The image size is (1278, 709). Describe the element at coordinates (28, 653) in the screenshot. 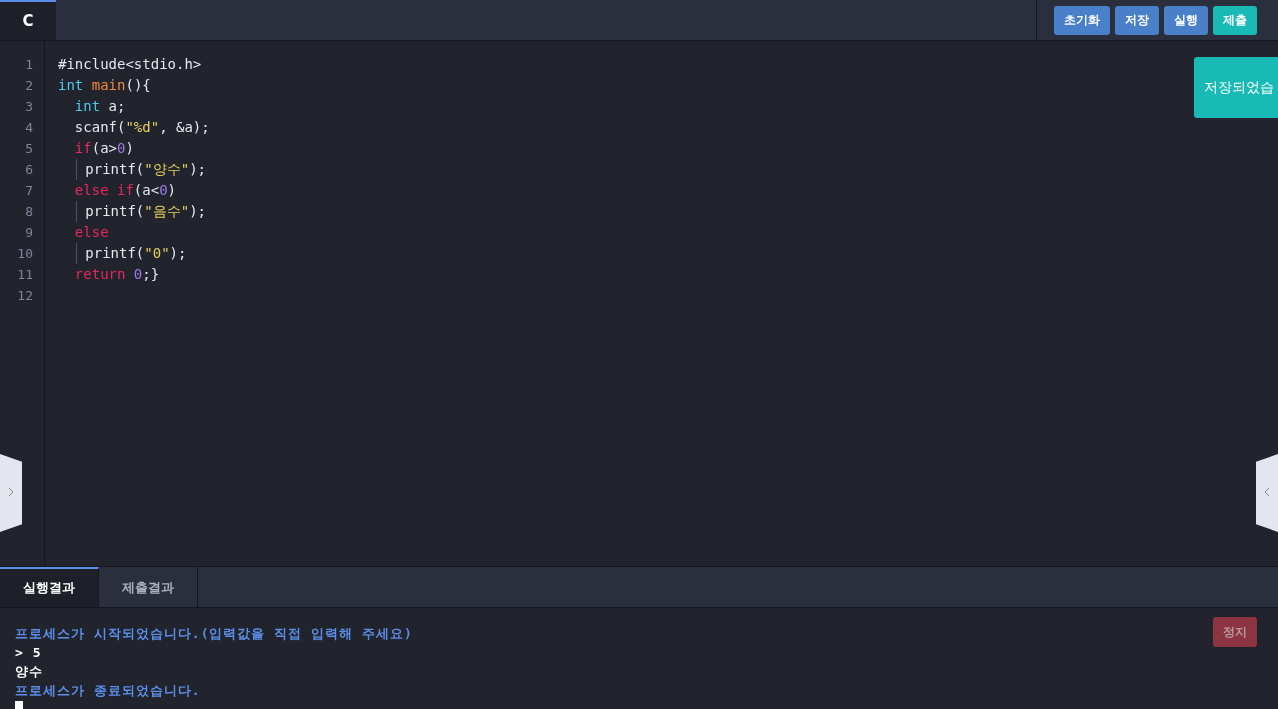

I see `console-line: > 5` at that location.